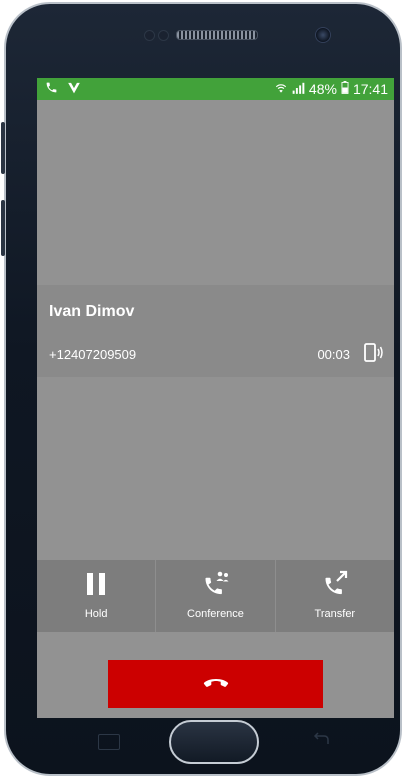 Image resolution: width=406 pixels, height=780 pixels. Describe the element at coordinates (215, 584) in the screenshot. I see `conference-icon` at that location.